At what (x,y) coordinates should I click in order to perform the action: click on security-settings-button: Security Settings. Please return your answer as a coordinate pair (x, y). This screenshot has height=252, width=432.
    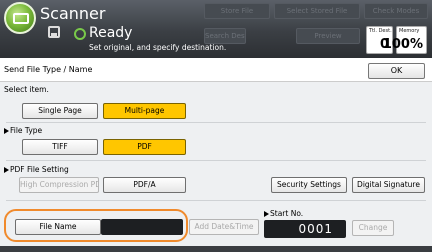
    Looking at the image, I should click on (309, 185).